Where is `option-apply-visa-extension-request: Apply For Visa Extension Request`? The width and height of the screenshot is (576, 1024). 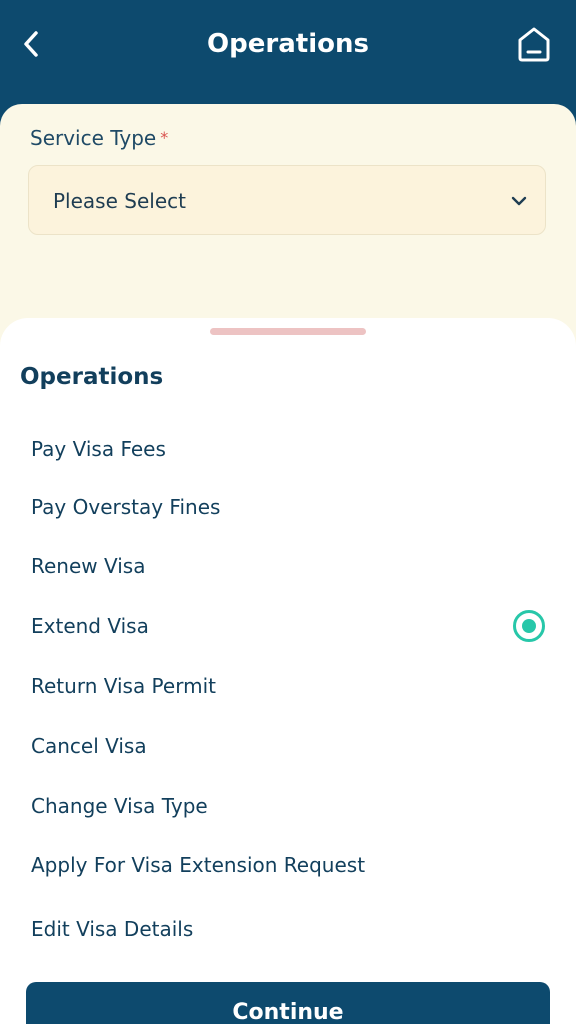
option-apply-visa-extension-request: Apply For Visa Extension Request is located at coordinates (288, 865).